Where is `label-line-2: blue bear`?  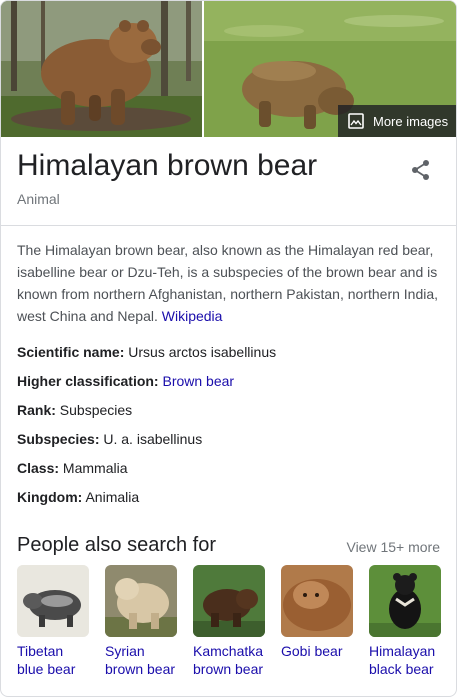 label-line-2: blue bear is located at coordinates (46, 669).